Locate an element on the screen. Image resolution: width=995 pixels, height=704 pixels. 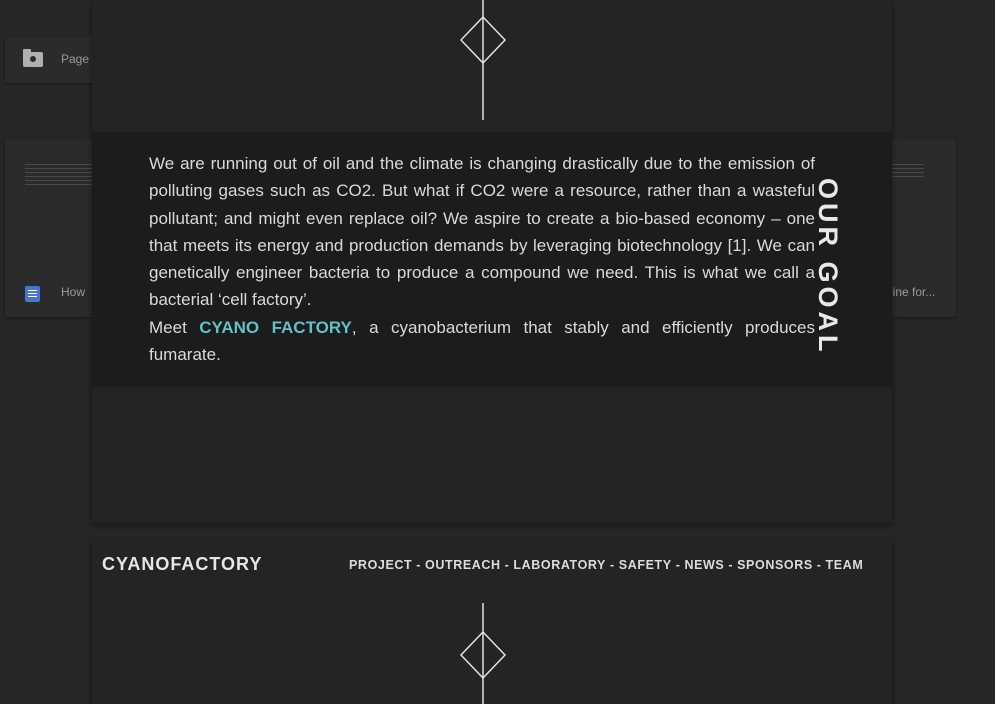
nav-safety: SAFETY is located at coordinates (645, 565).